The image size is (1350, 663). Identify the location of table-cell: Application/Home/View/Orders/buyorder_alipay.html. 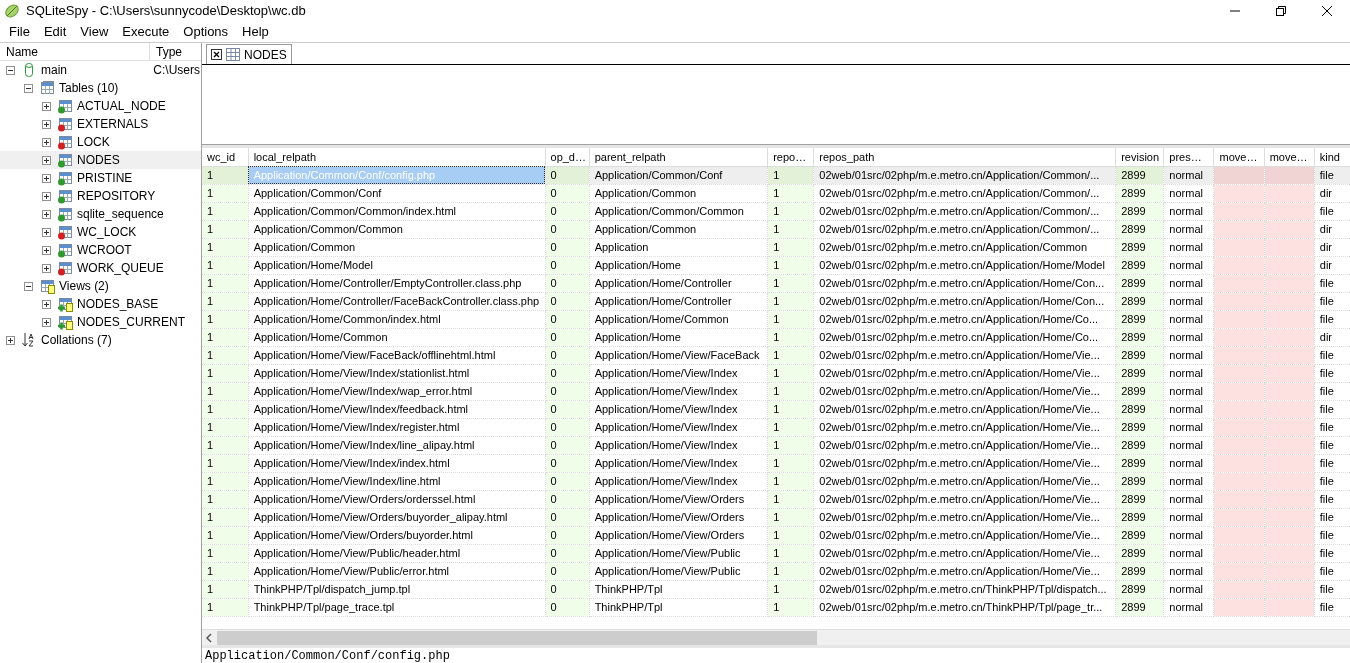
(396, 517).